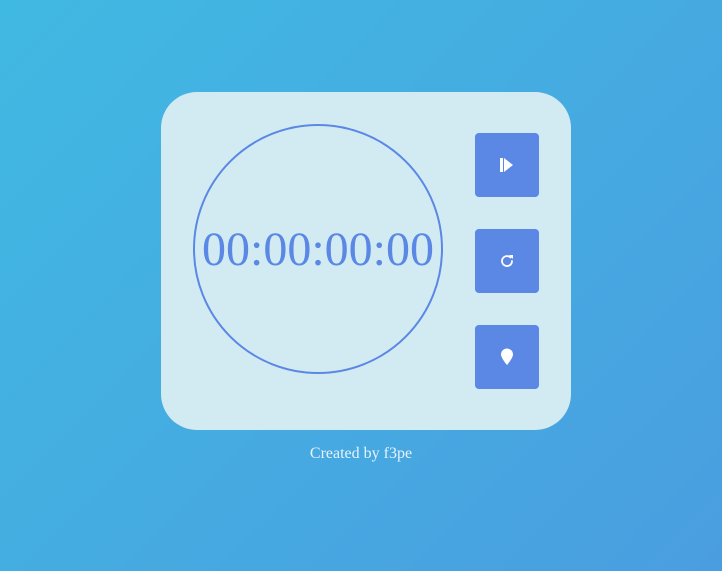 The width and height of the screenshot is (722, 571). Describe the element at coordinates (361, 453) in the screenshot. I see `footer-credit: Created by f3pe` at that location.